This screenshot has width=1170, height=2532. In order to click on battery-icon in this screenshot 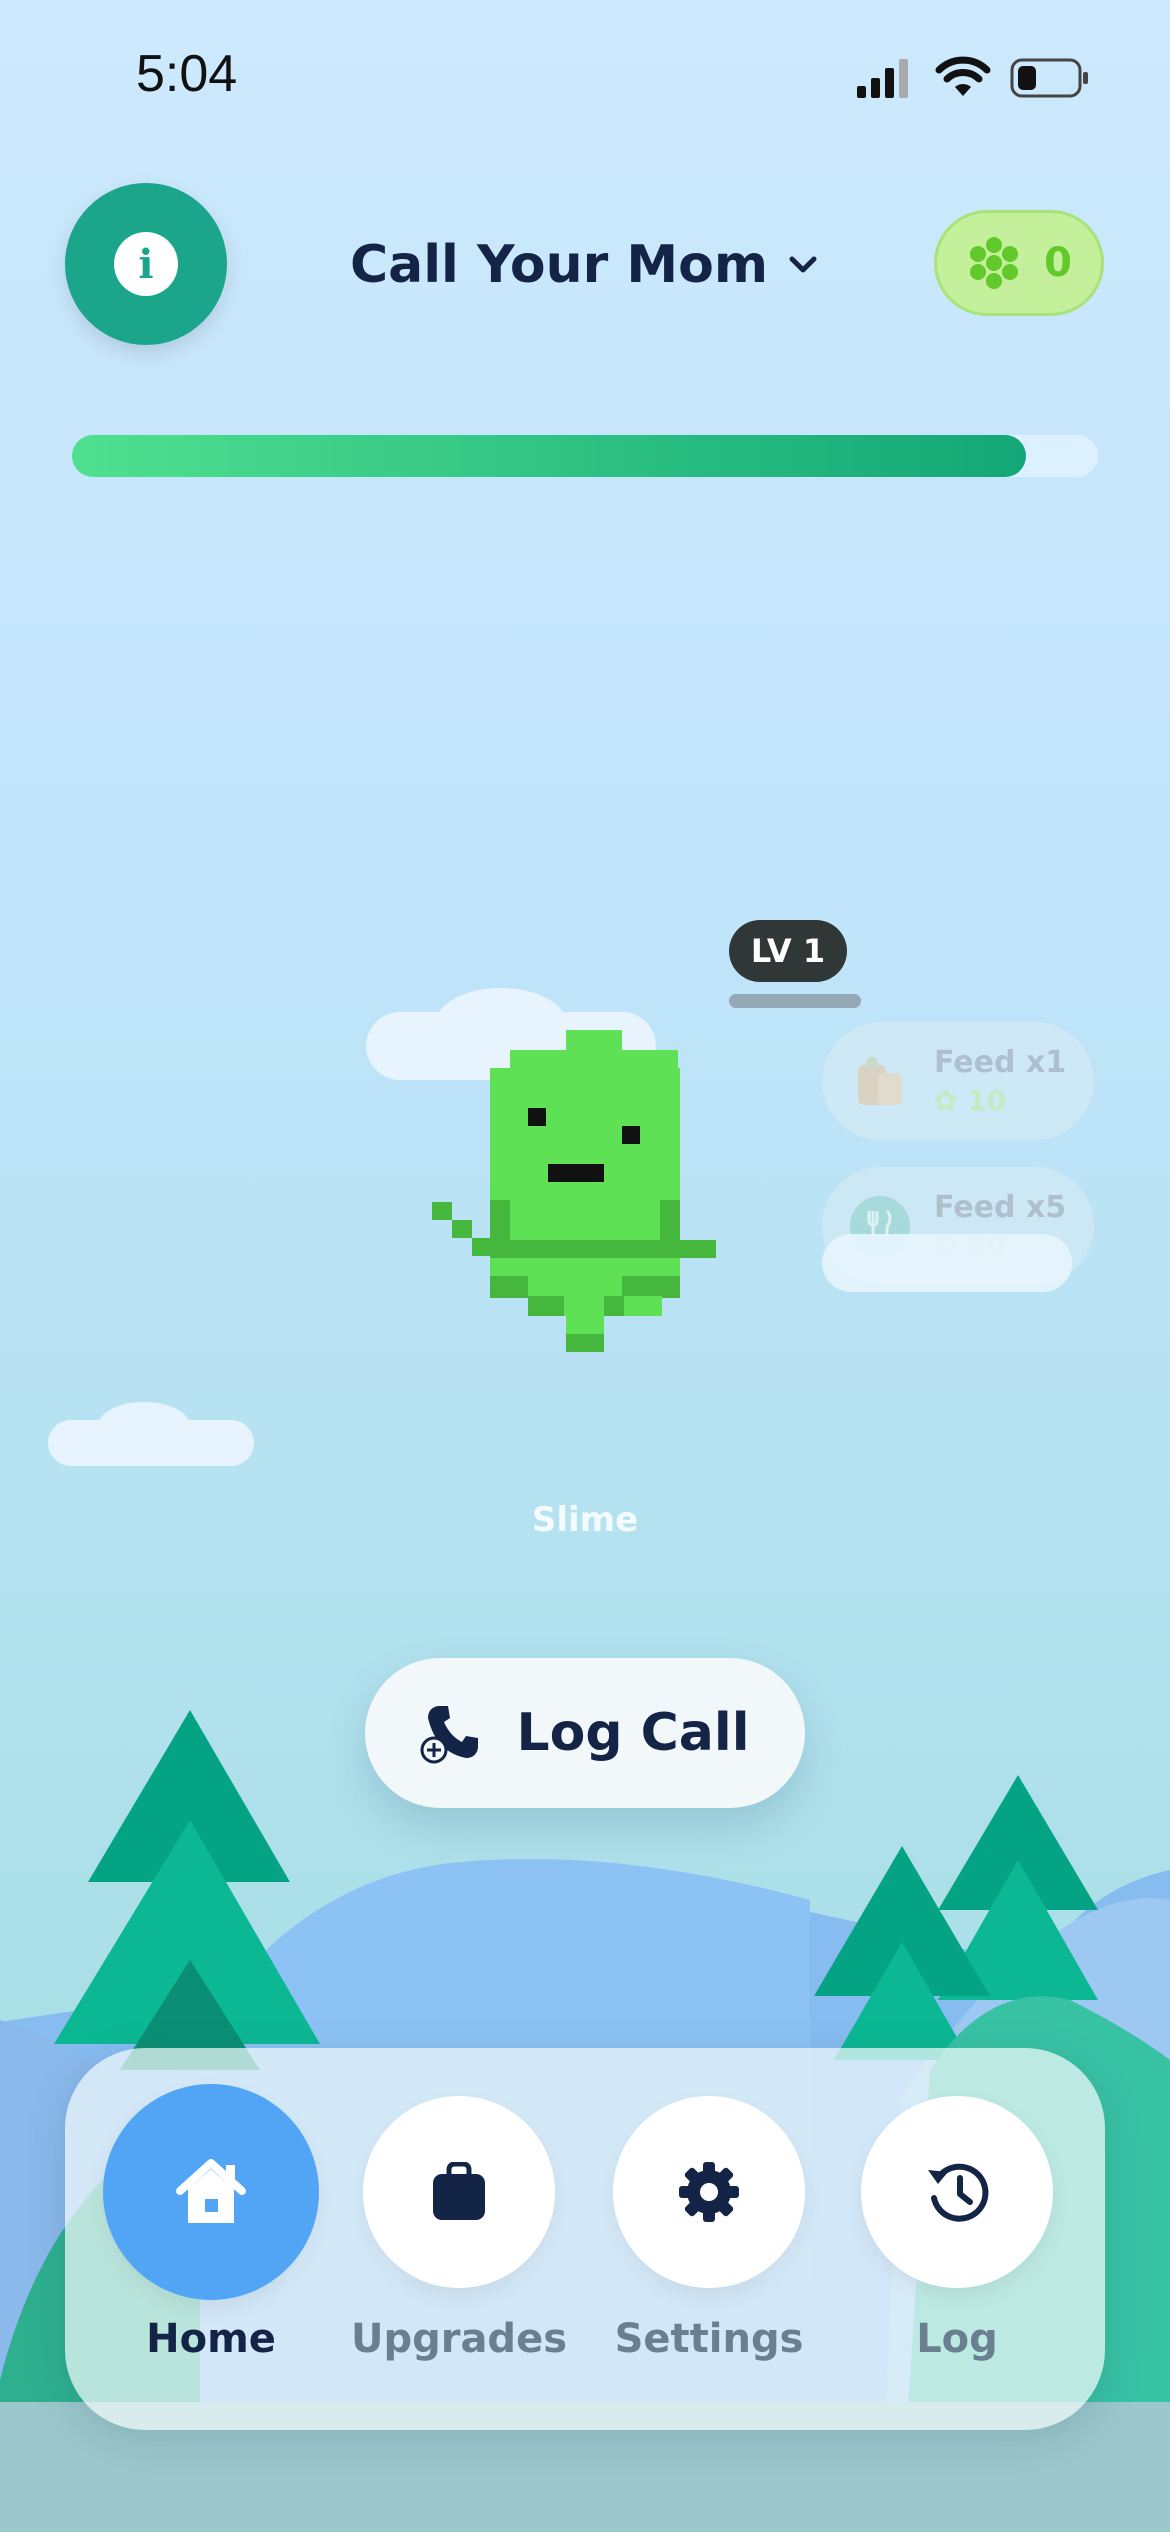, I will do `click(1049, 78)`.